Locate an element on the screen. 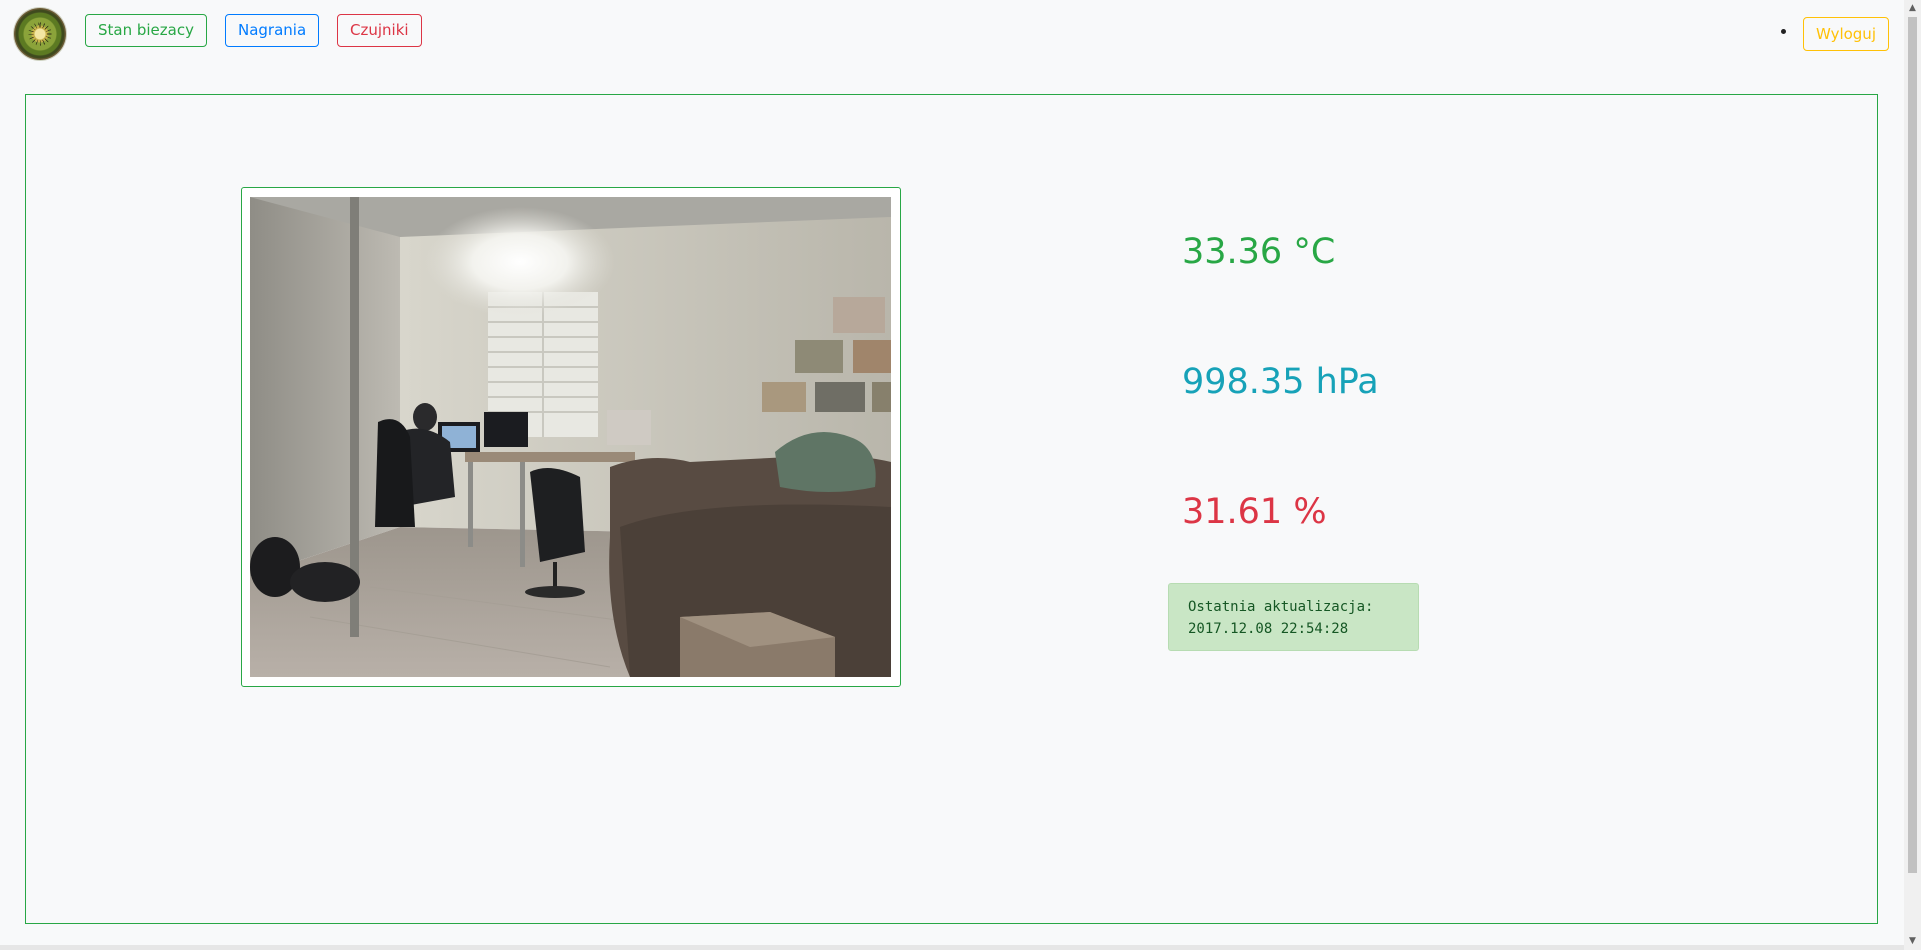  list-bullet-icon is located at coordinates (1783, 31).